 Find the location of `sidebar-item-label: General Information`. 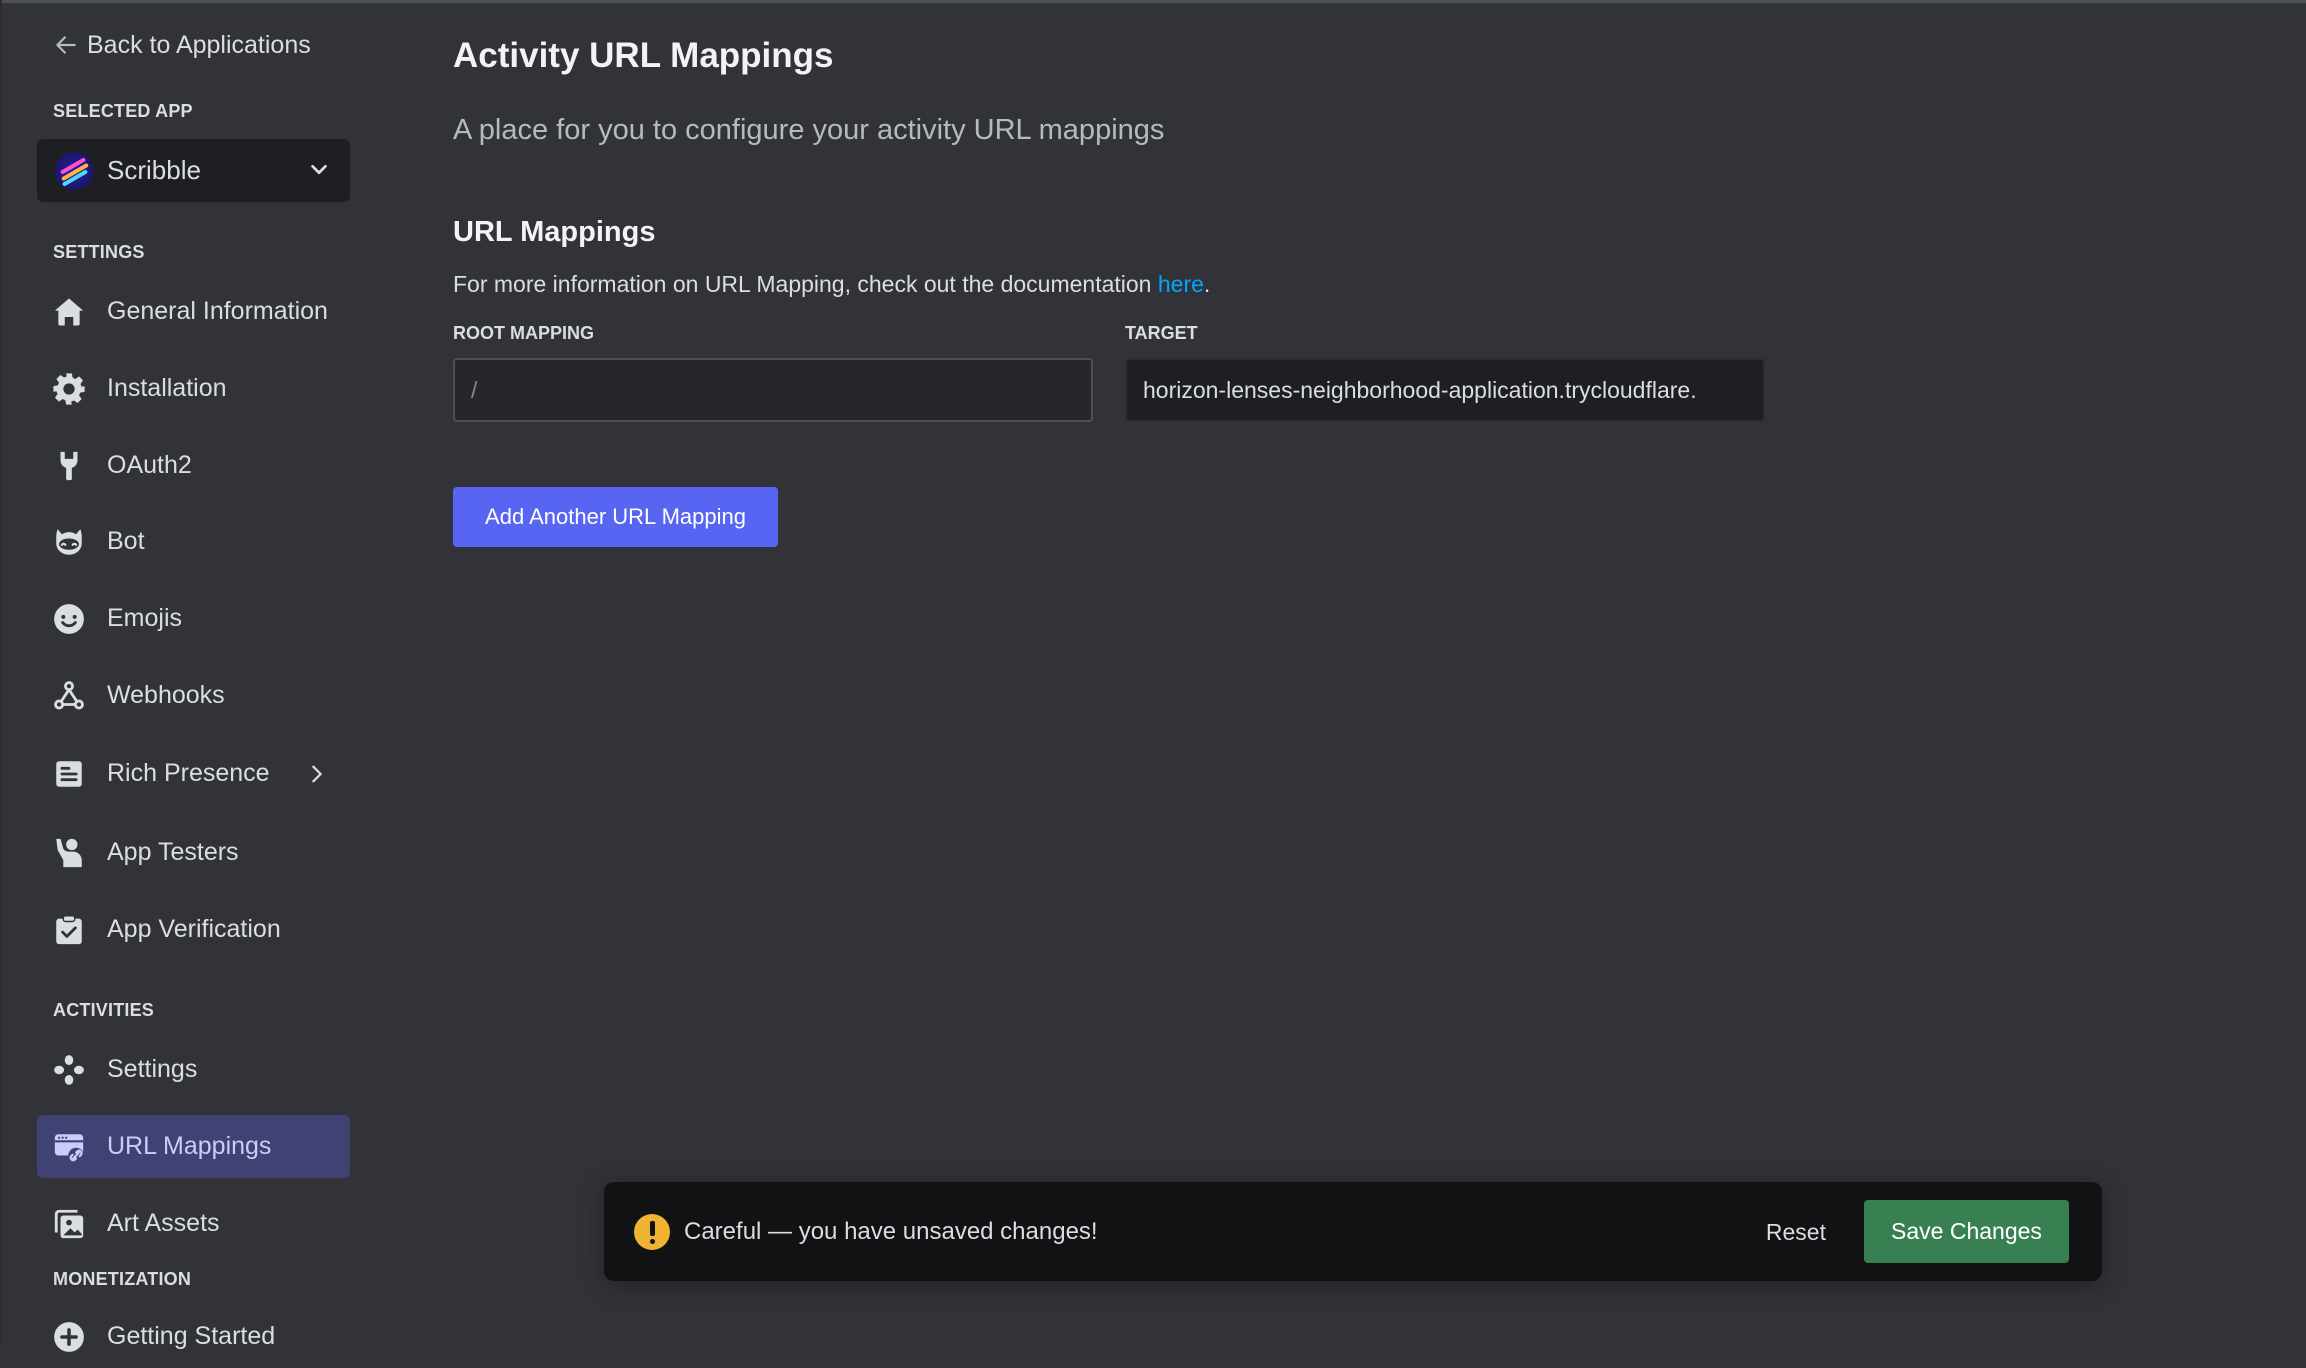

sidebar-item-label: General Information is located at coordinates (217, 311).